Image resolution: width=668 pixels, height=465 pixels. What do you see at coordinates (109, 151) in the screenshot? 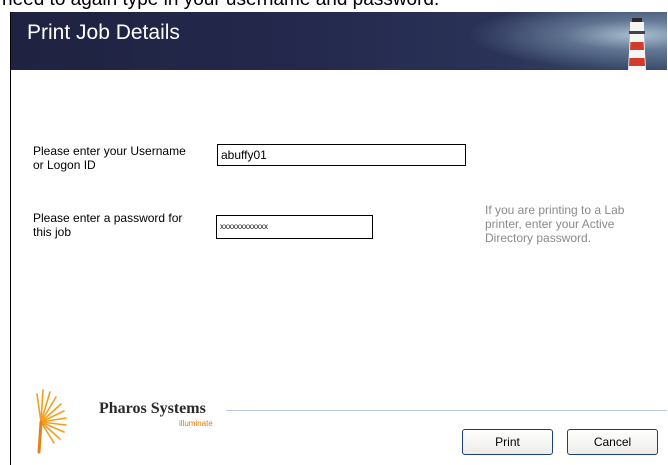
I see `username-label-line1: Please enter your Username` at bounding box center [109, 151].